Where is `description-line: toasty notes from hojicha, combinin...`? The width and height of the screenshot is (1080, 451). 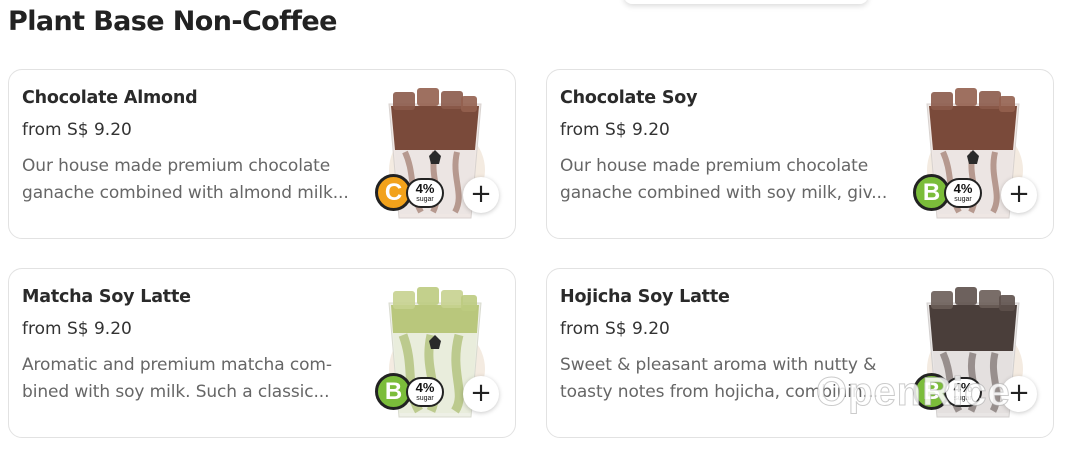
description-line: toasty notes from hojicha, combinin... is located at coordinates (719, 392).